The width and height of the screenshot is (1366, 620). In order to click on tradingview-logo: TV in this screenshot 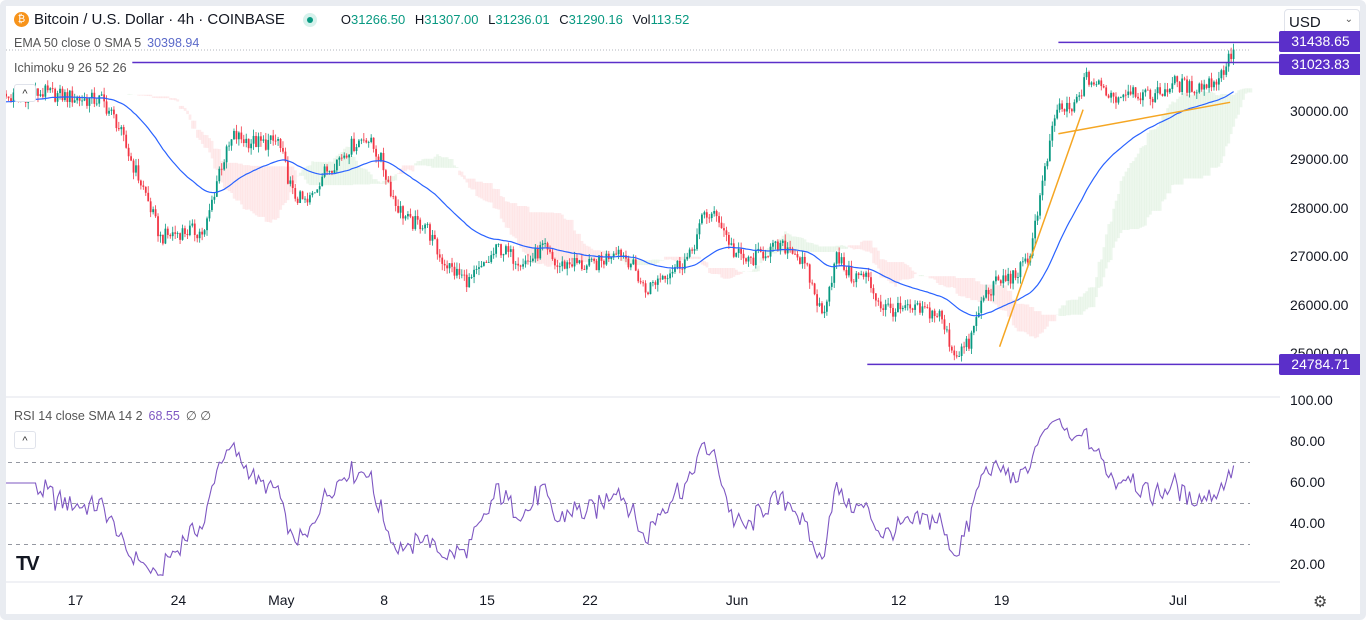, I will do `click(28, 564)`.